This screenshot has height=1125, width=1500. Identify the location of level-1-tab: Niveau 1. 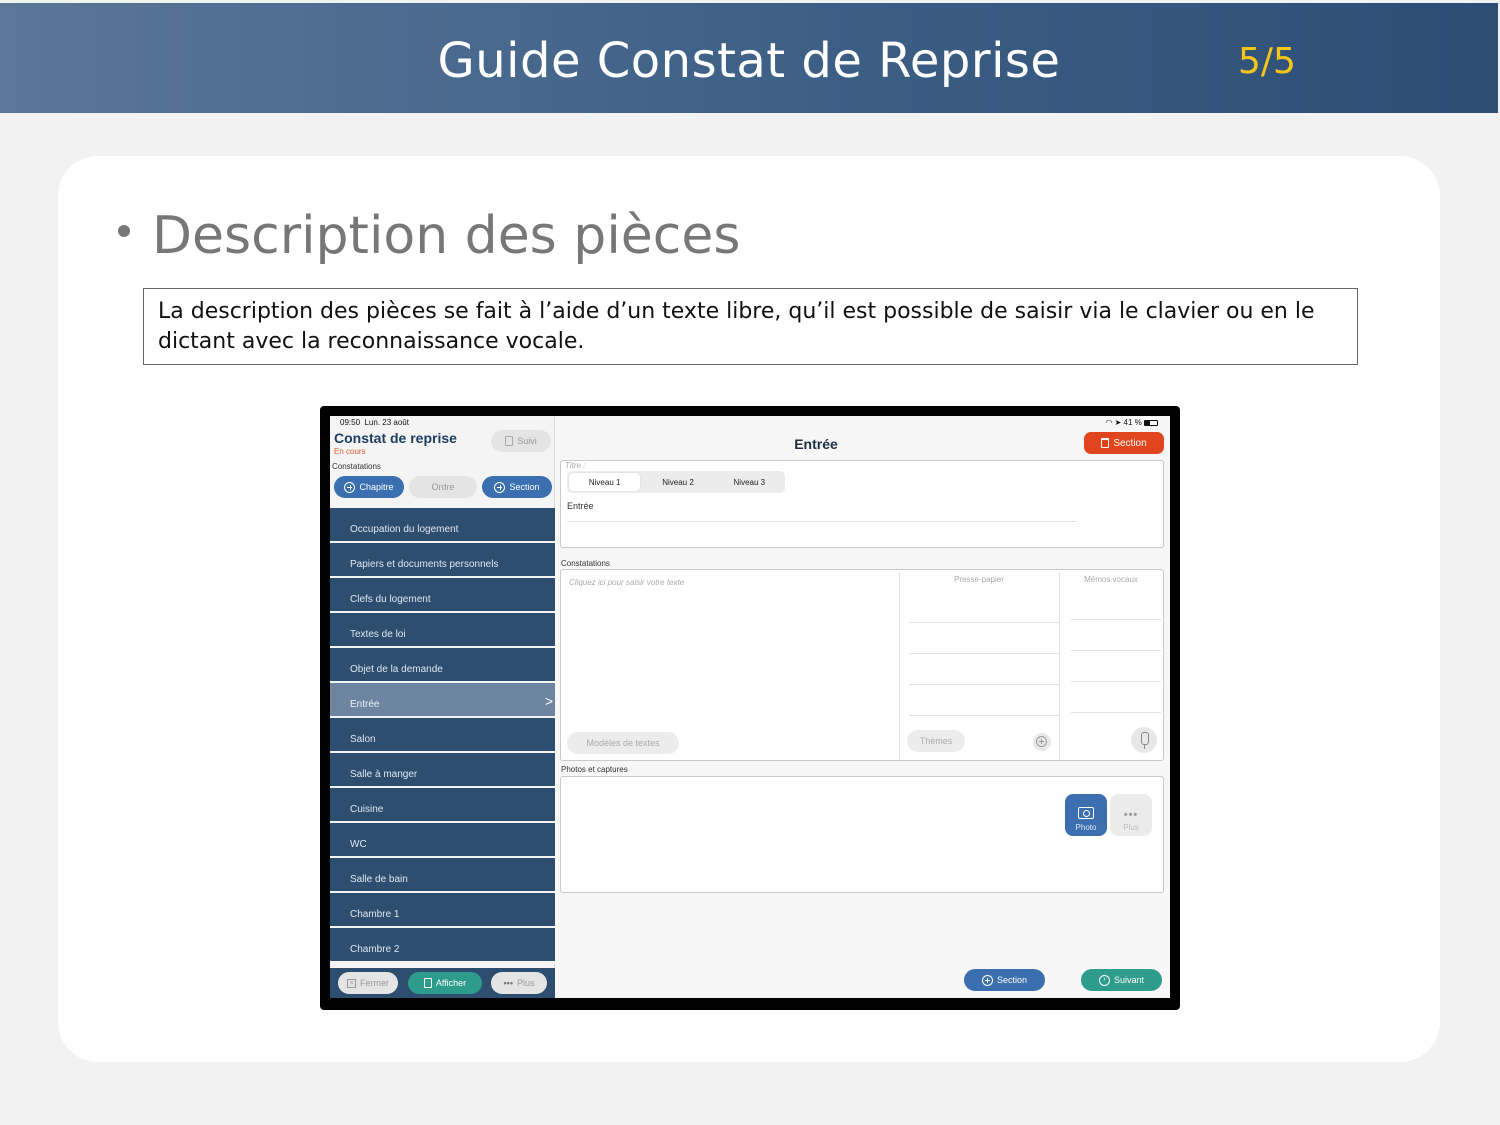
(605, 482).